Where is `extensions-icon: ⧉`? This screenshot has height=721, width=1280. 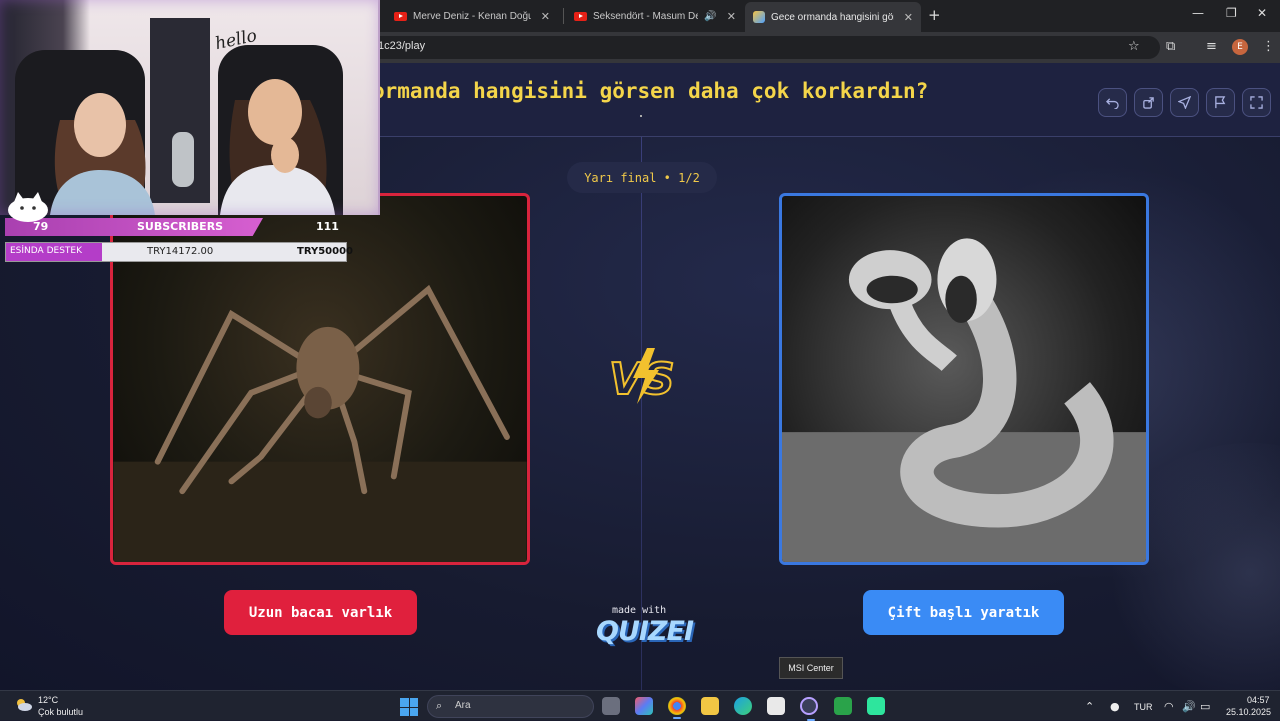 extensions-icon: ⧉ is located at coordinates (1170, 46).